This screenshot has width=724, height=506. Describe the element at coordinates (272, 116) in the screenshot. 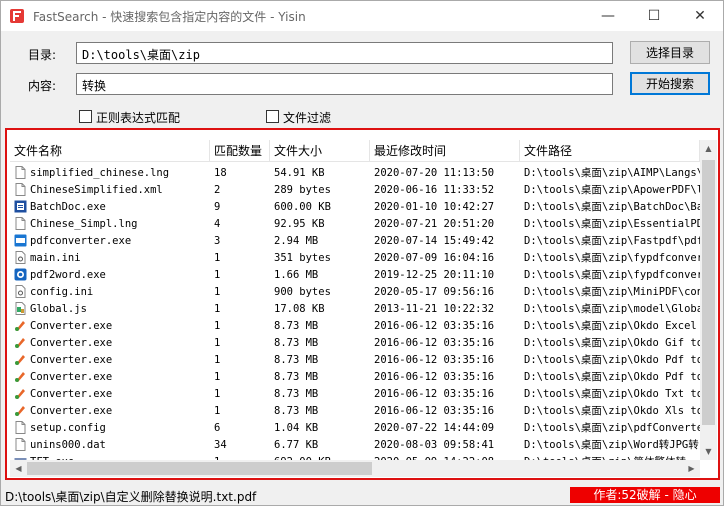

I see `file-filter-checkbox` at that location.